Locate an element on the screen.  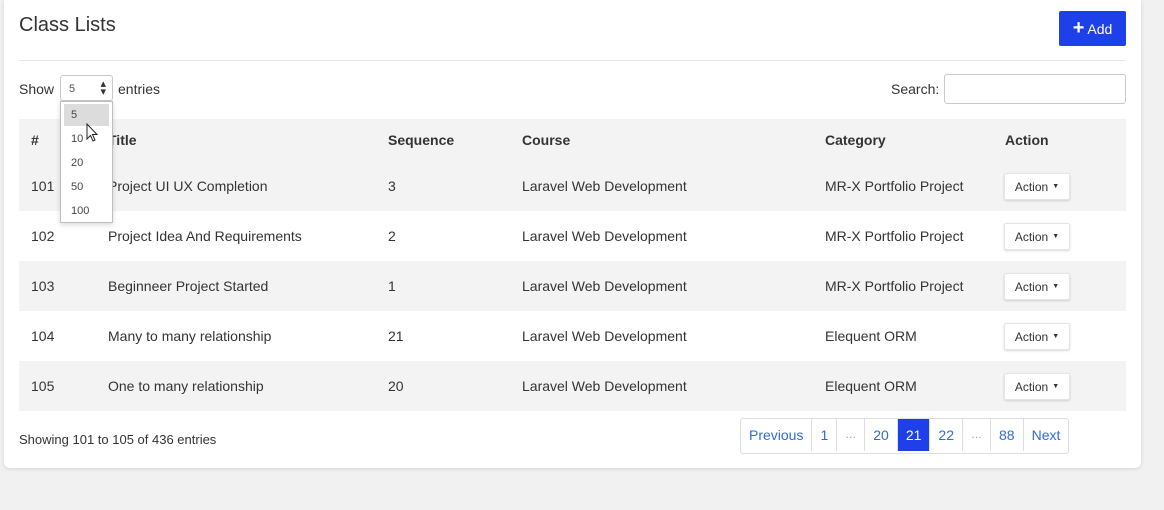
pagination-previous: Previous is located at coordinates (776, 435).